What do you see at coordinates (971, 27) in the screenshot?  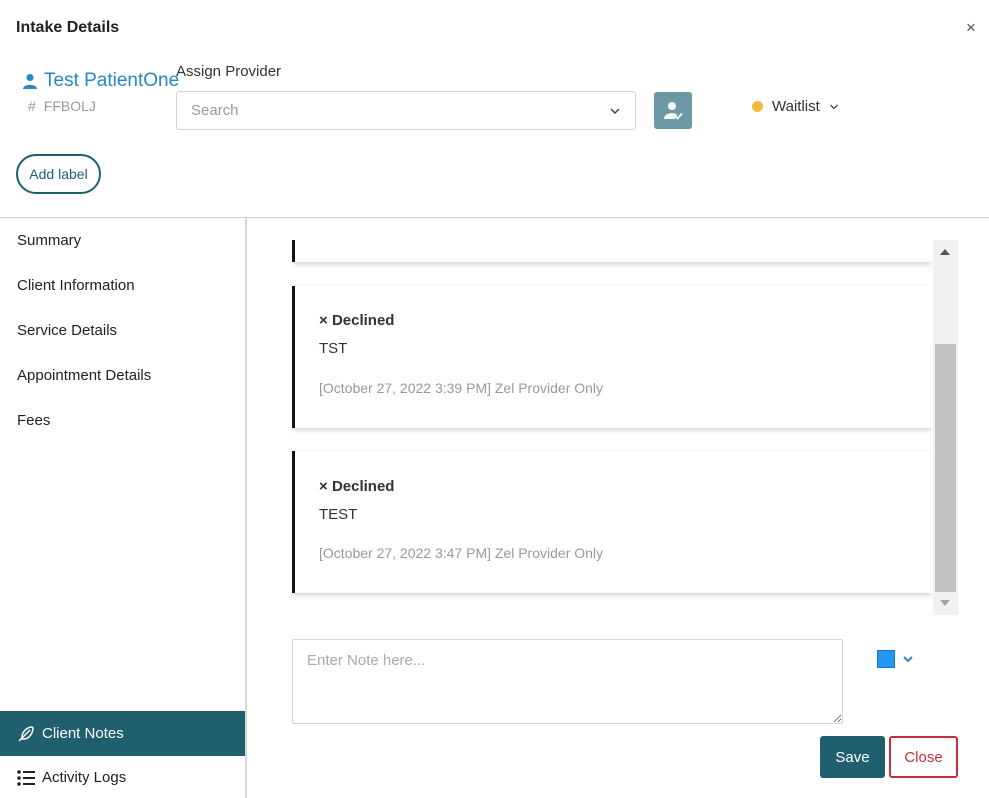 I see `close-icon: ×` at bounding box center [971, 27].